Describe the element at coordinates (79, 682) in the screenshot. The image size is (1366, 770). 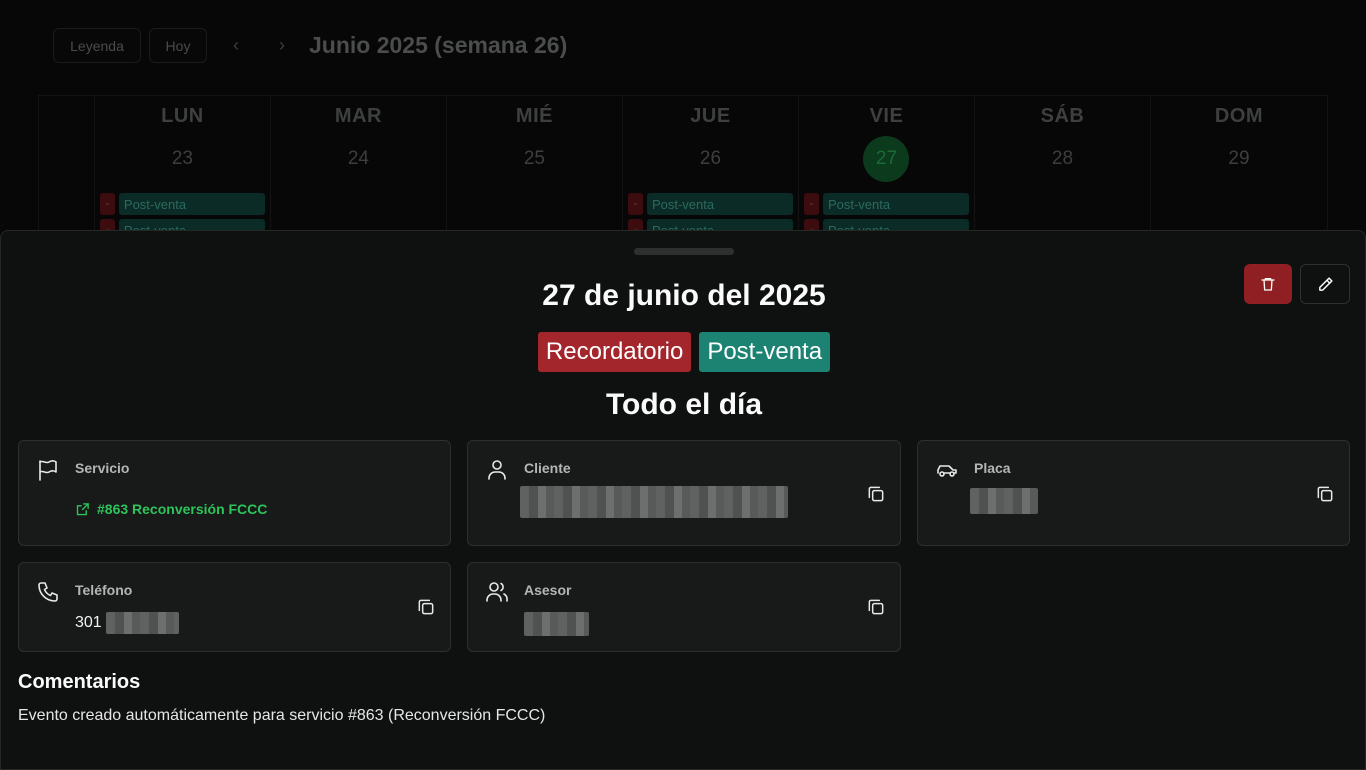
I see `comments-title: Comentarios` at that location.